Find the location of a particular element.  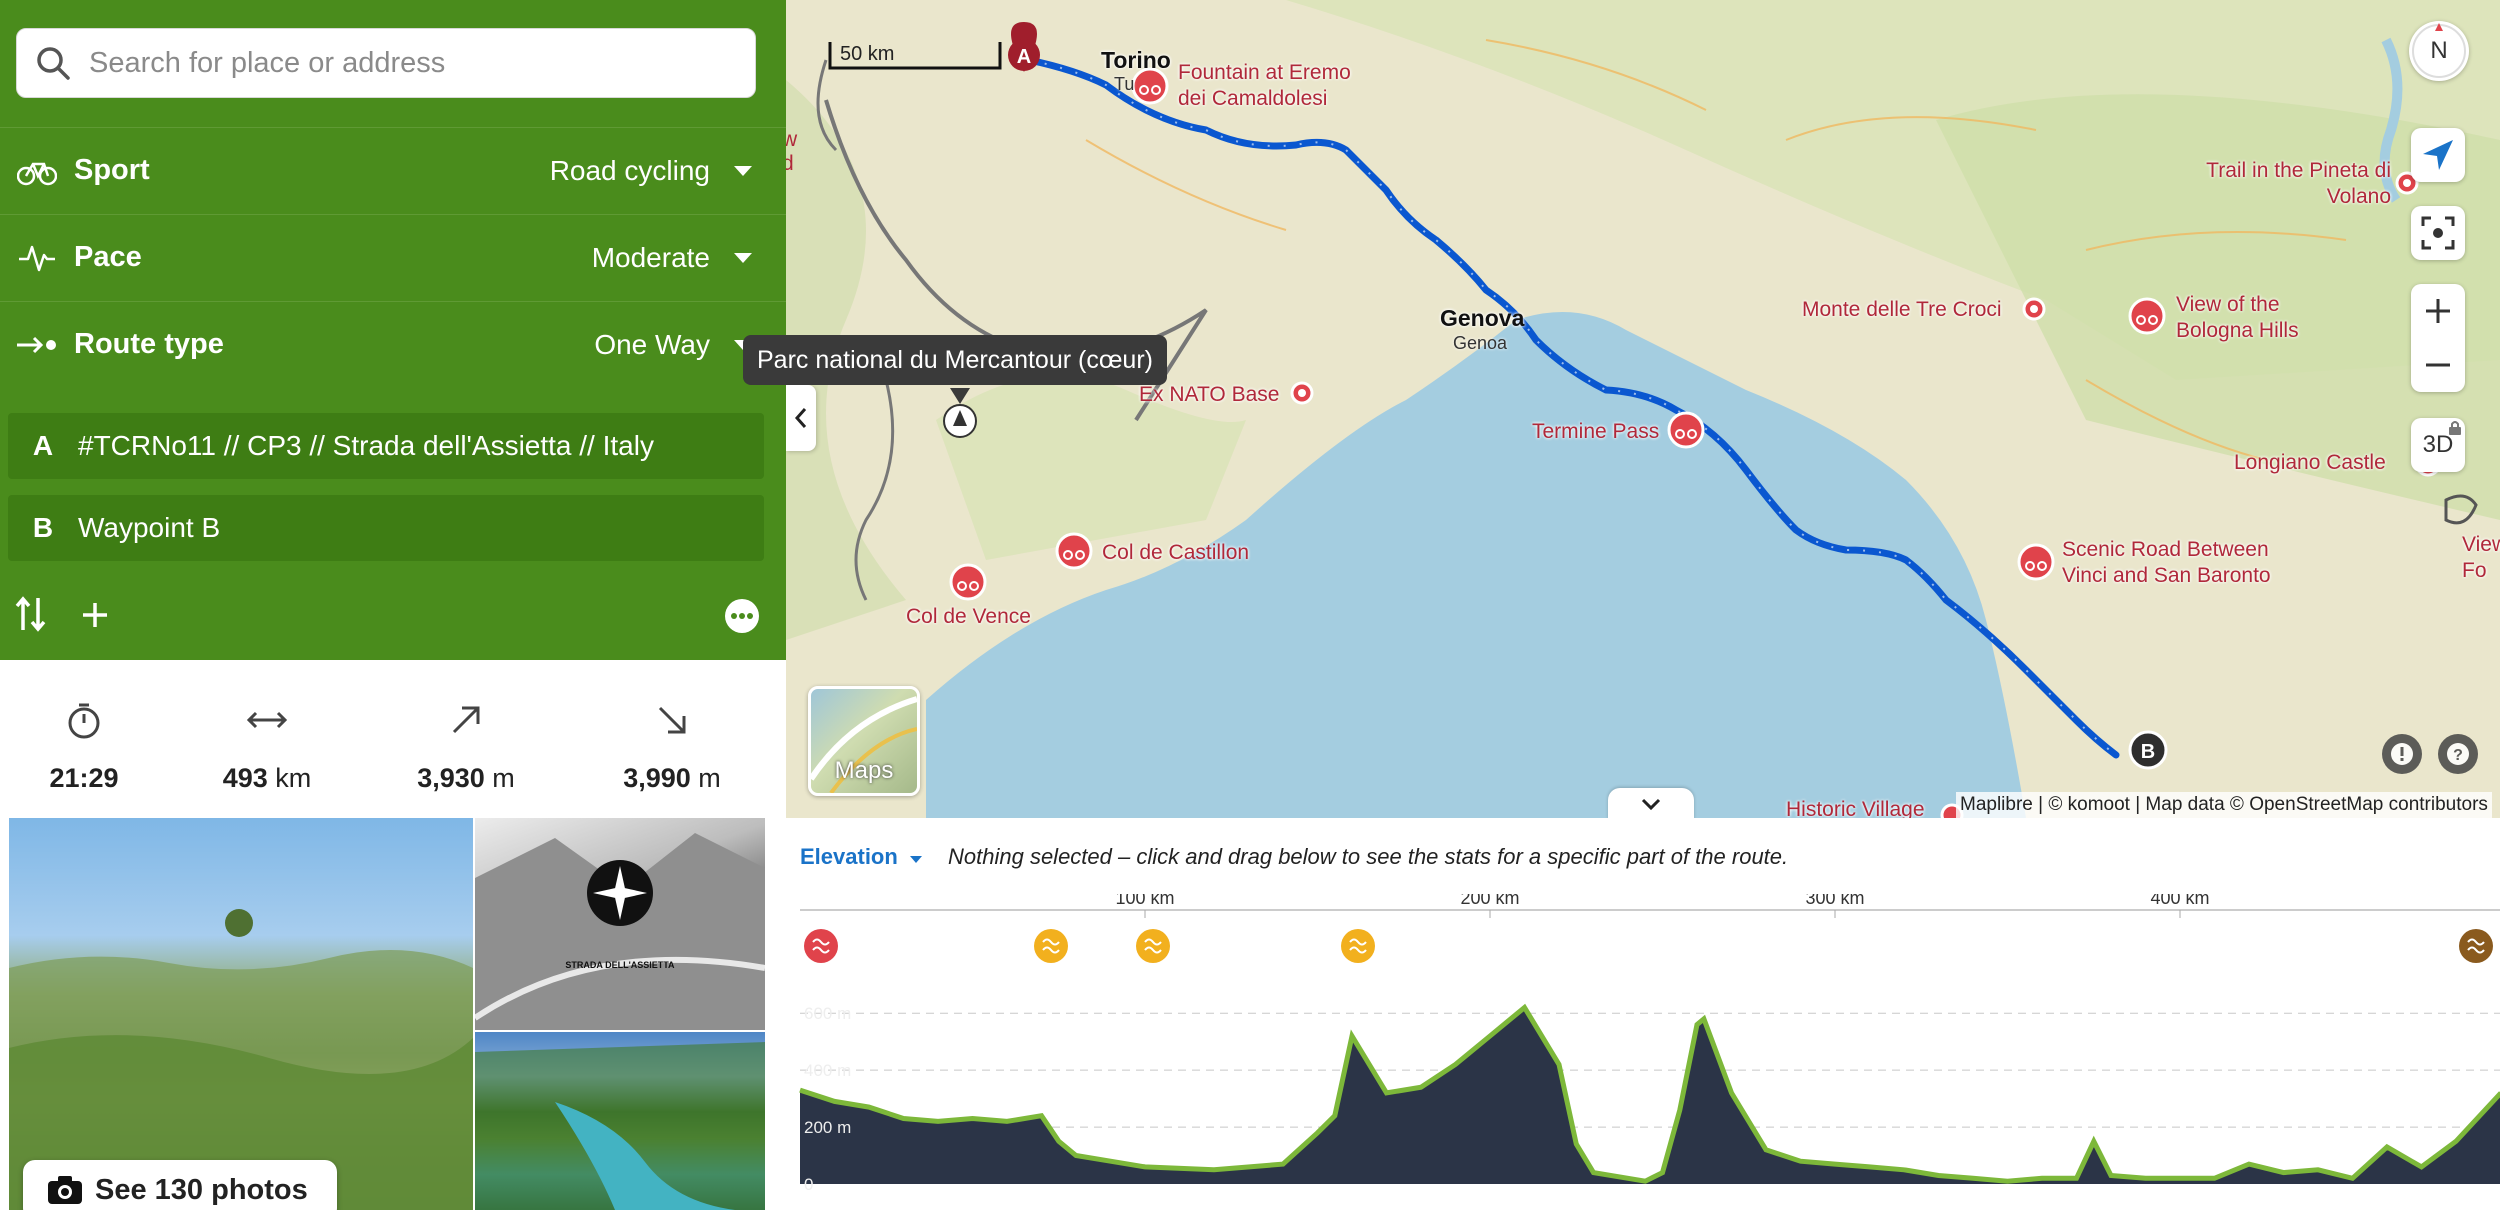

focus-frame-icon is located at coordinates (2438, 233).